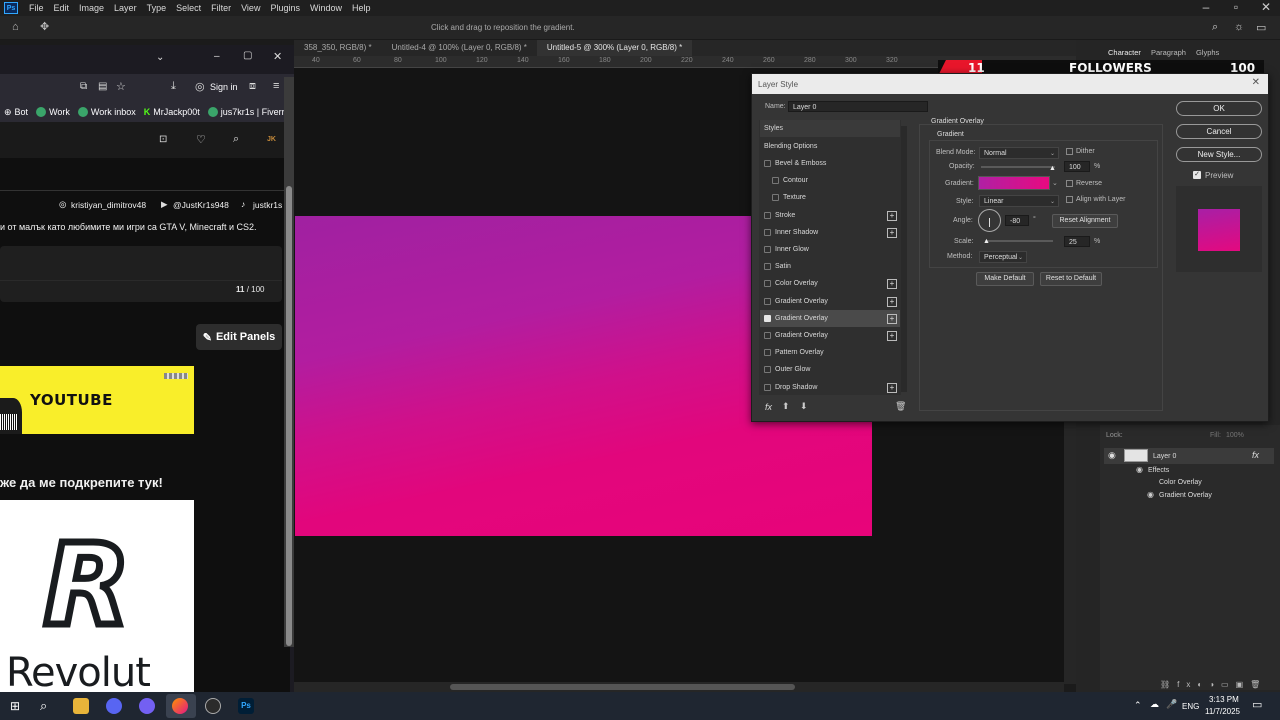 The image size is (1280, 720). What do you see at coordinates (904, 259) in the screenshot?
I see `styles-scrollbar` at bounding box center [904, 259].